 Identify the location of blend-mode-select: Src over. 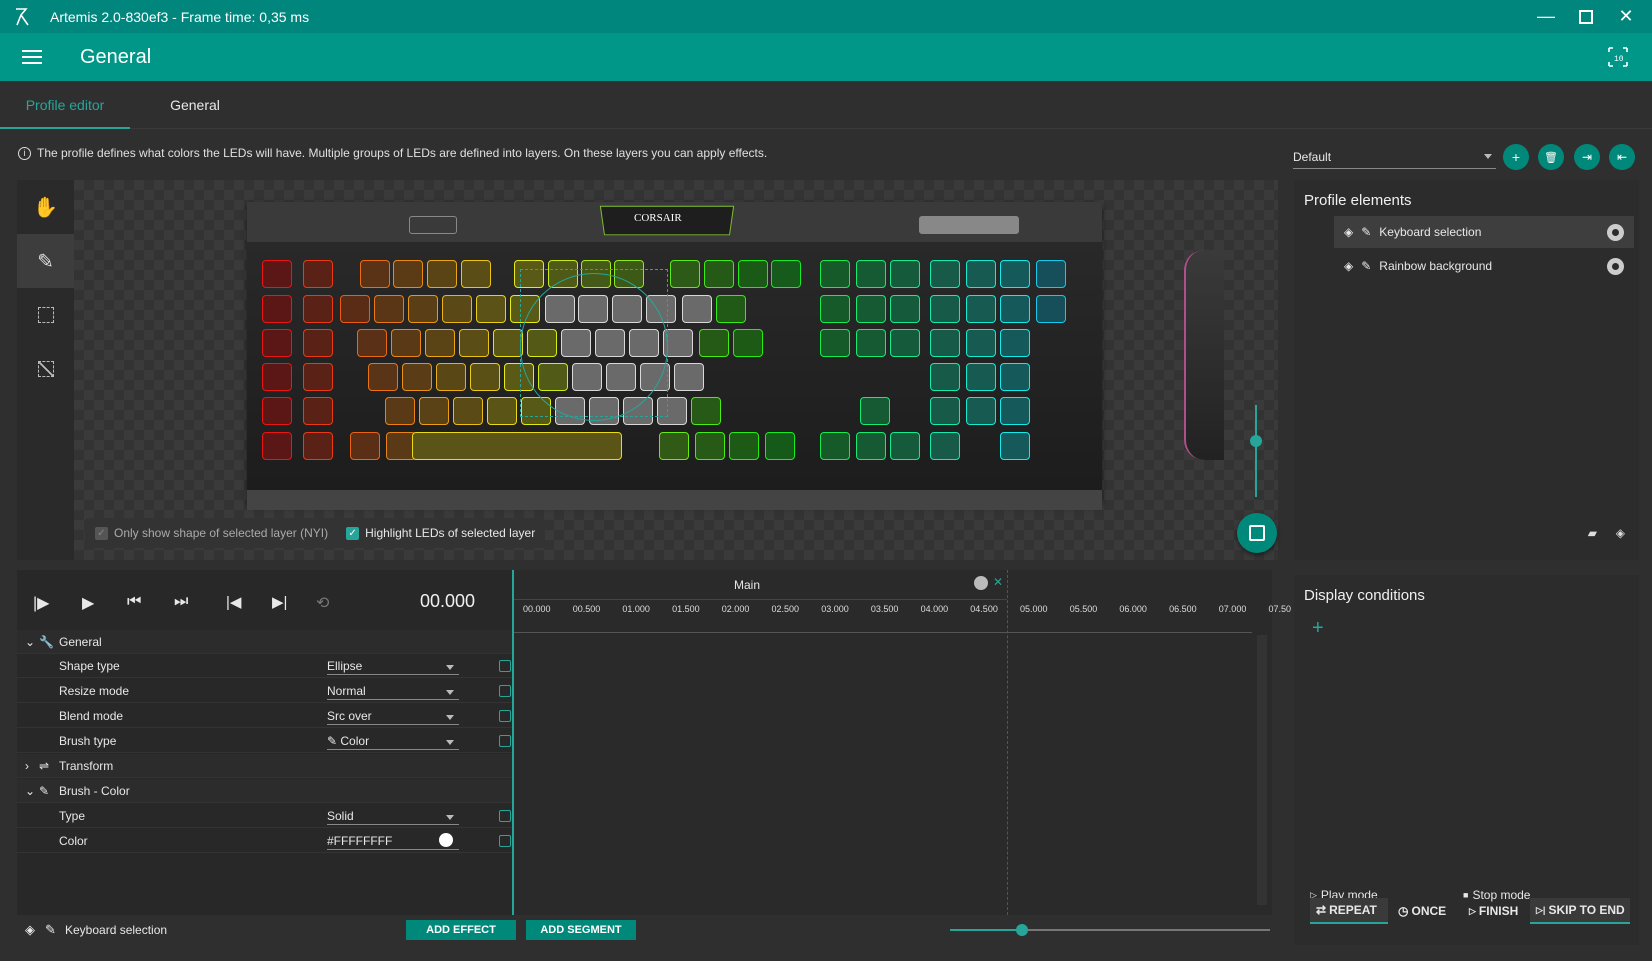
(393, 716).